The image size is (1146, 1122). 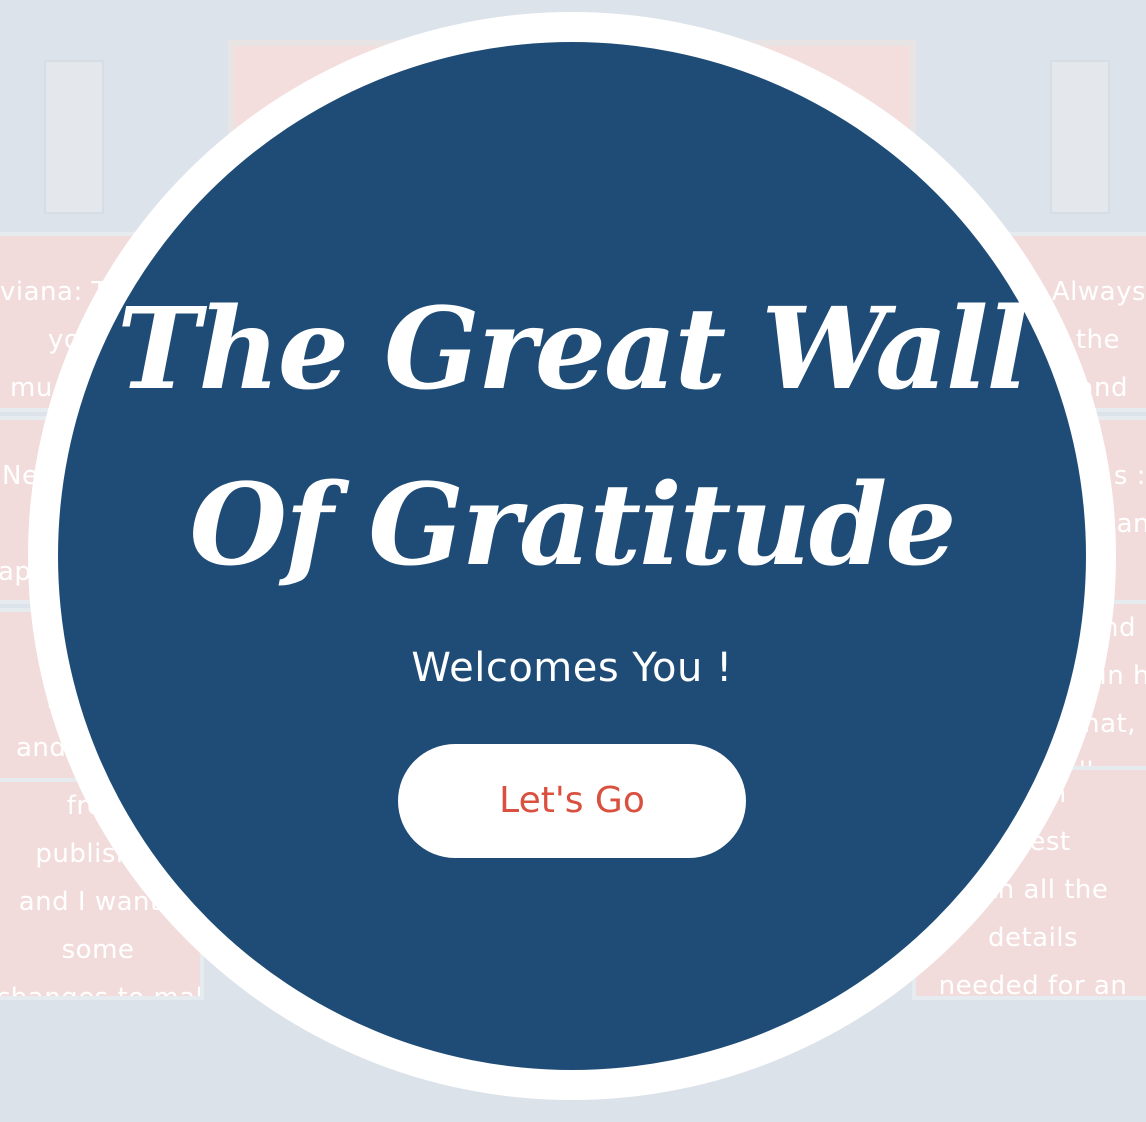 What do you see at coordinates (98, 950) in the screenshot?
I see `card-line: some` at bounding box center [98, 950].